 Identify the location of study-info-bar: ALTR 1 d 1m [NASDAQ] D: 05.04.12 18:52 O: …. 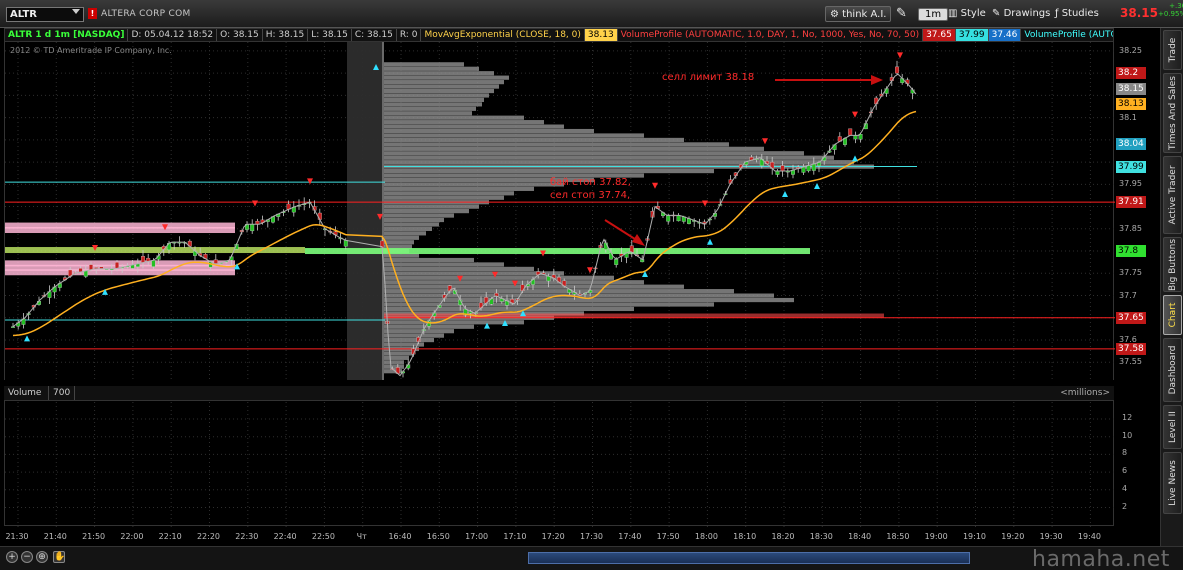
(559, 35).